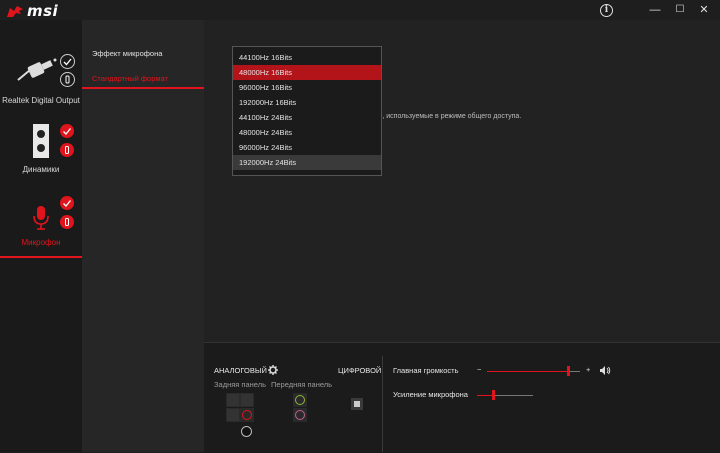 The height and width of the screenshot is (453, 720). Describe the element at coordinates (37, 69) in the screenshot. I see `spdif-cable-icon` at that location.